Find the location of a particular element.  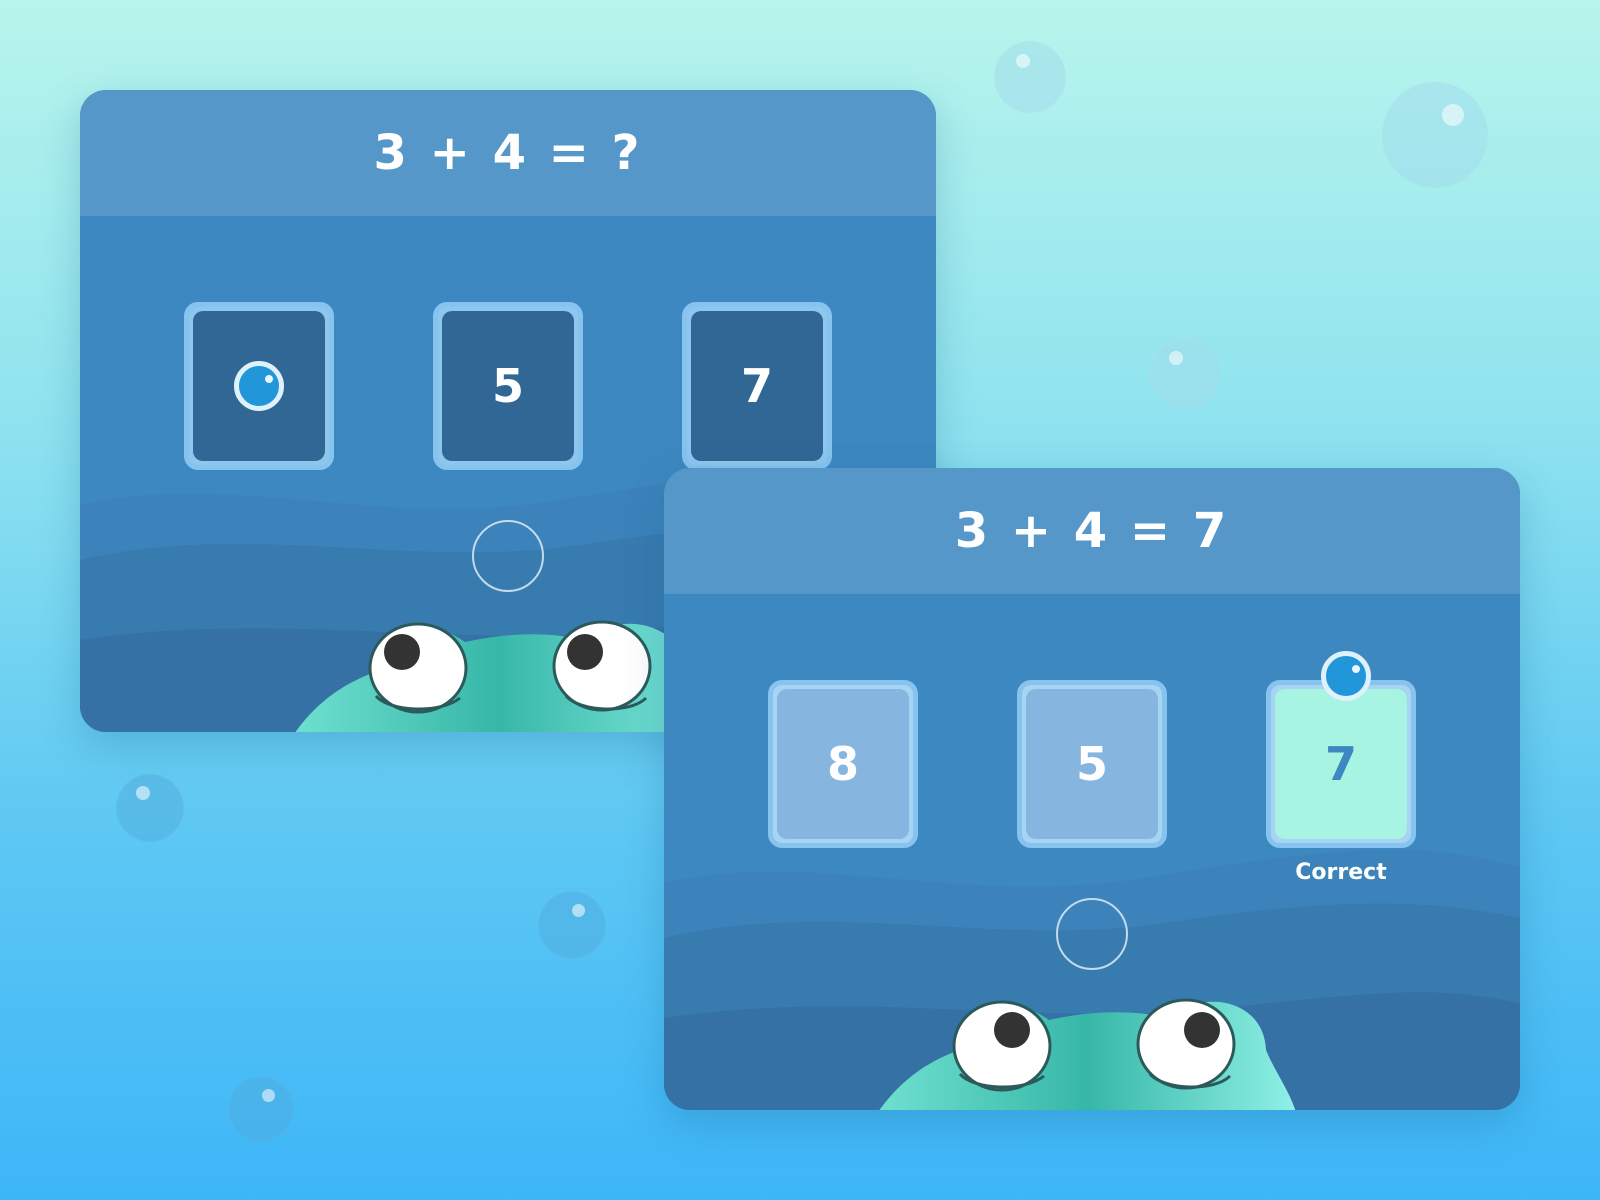

equation-text: 3 + 4 = 7 is located at coordinates (1092, 531).